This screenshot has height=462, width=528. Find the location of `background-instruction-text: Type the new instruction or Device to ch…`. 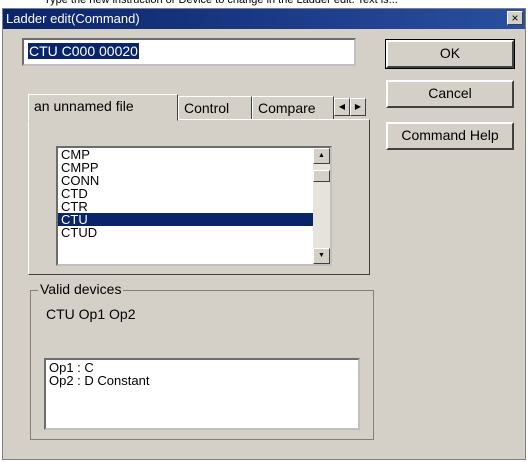

background-instruction-text: Type the new instruction or Device to ch… is located at coordinates (221, 3).